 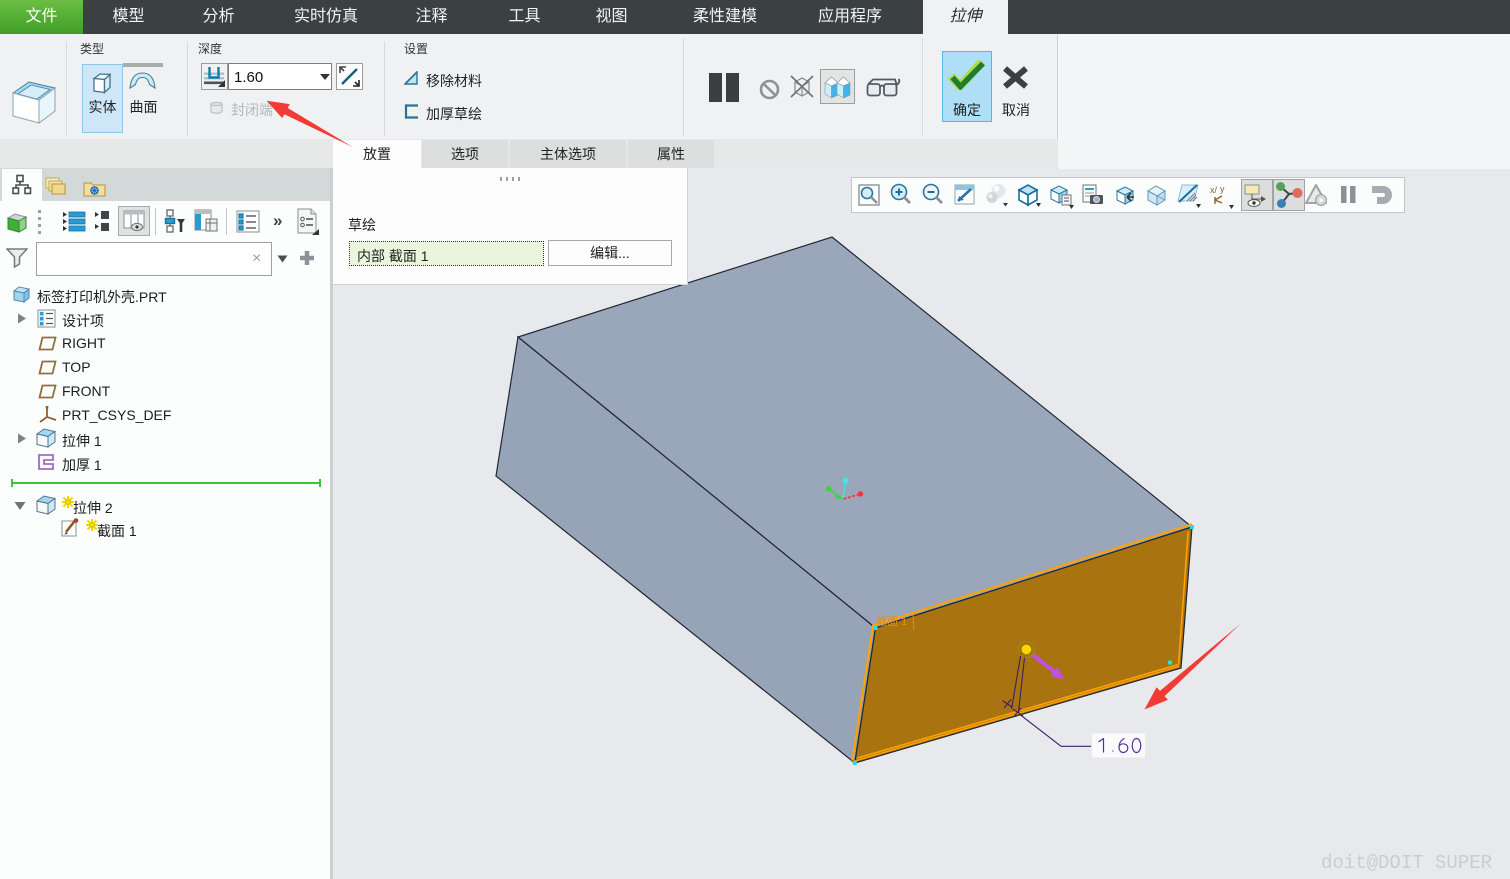 What do you see at coordinates (1214, 190) in the screenshot?
I see `svg-text: x/` at bounding box center [1214, 190].